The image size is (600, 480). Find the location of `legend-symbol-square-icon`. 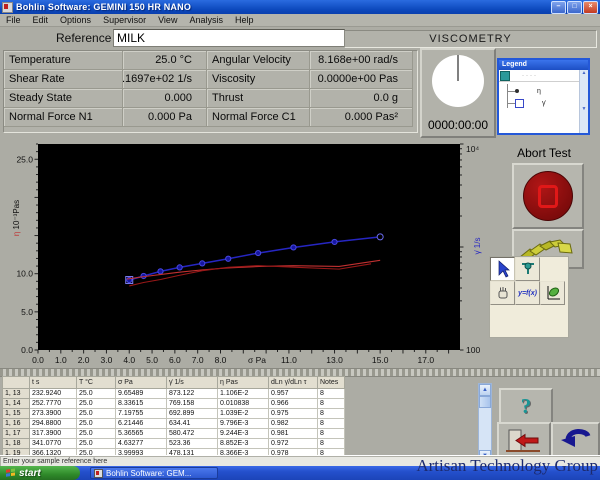

legend-symbol-square-icon is located at coordinates (519, 103).